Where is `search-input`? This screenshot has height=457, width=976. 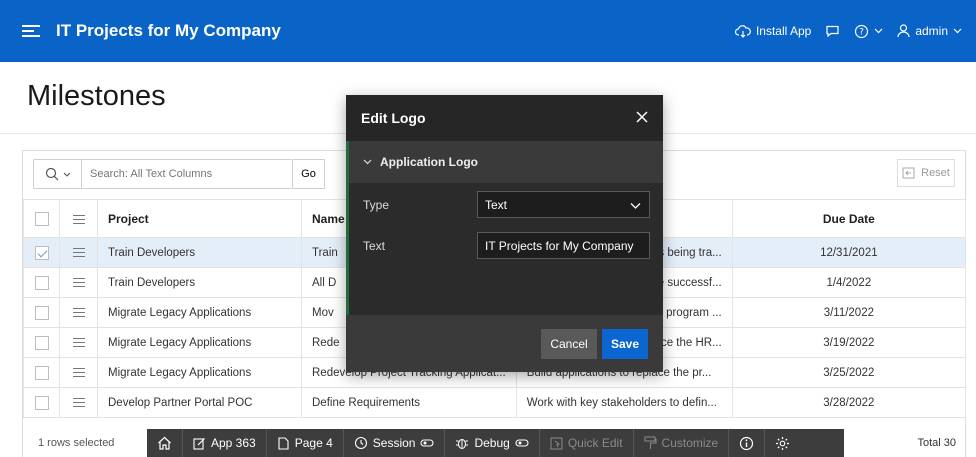 search-input is located at coordinates (187, 174).